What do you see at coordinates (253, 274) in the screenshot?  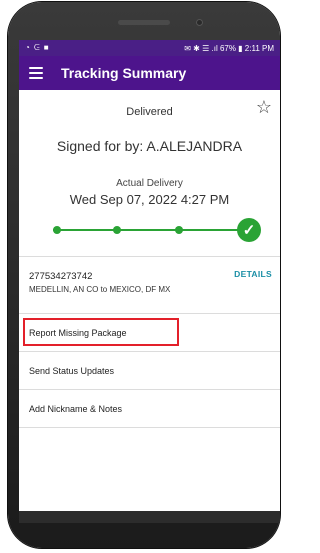 I see `details-link: DETAILS` at bounding box center [253, 274].